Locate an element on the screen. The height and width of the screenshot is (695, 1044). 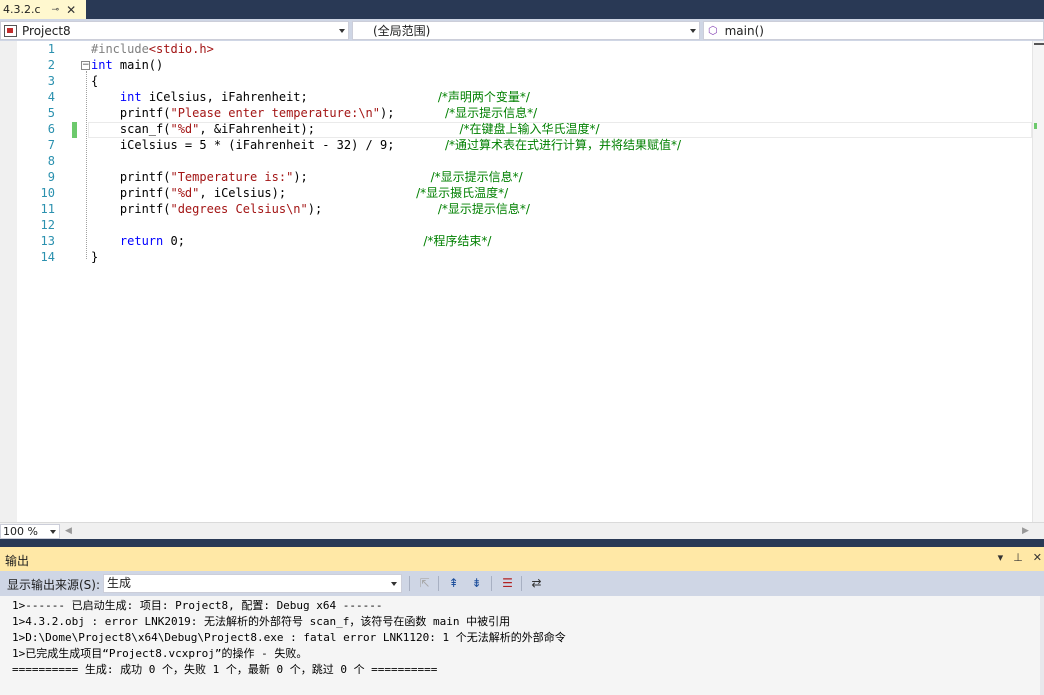
code-line: return 0; /*程序结束*/ is located at coordinates (386, 241).